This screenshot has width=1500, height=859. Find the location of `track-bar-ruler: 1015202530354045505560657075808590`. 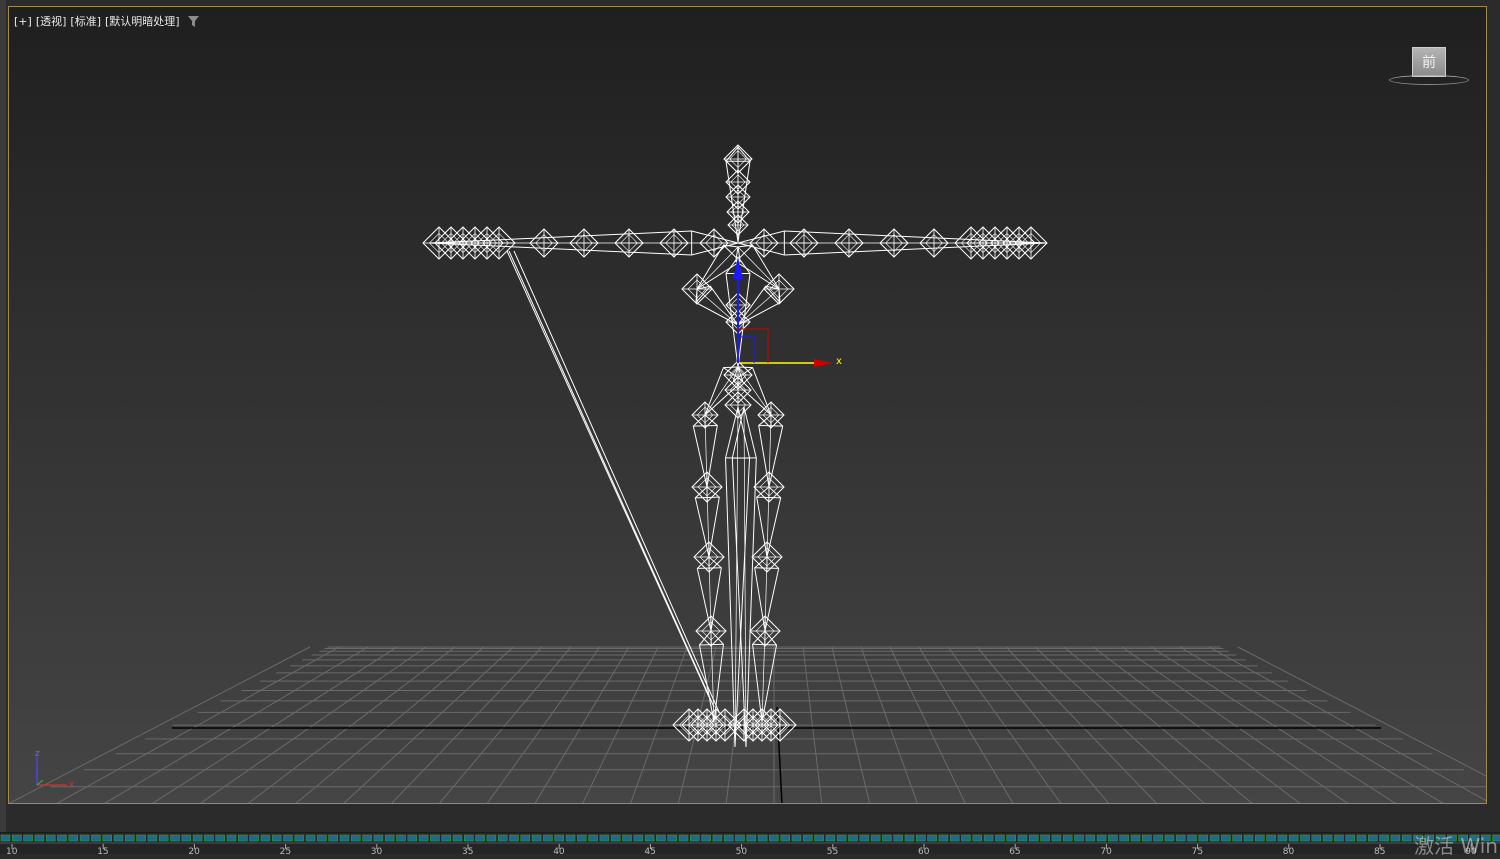

track-bar-ruler: 1015202530354045505560657075808590 is located at coordinates (750, 843).